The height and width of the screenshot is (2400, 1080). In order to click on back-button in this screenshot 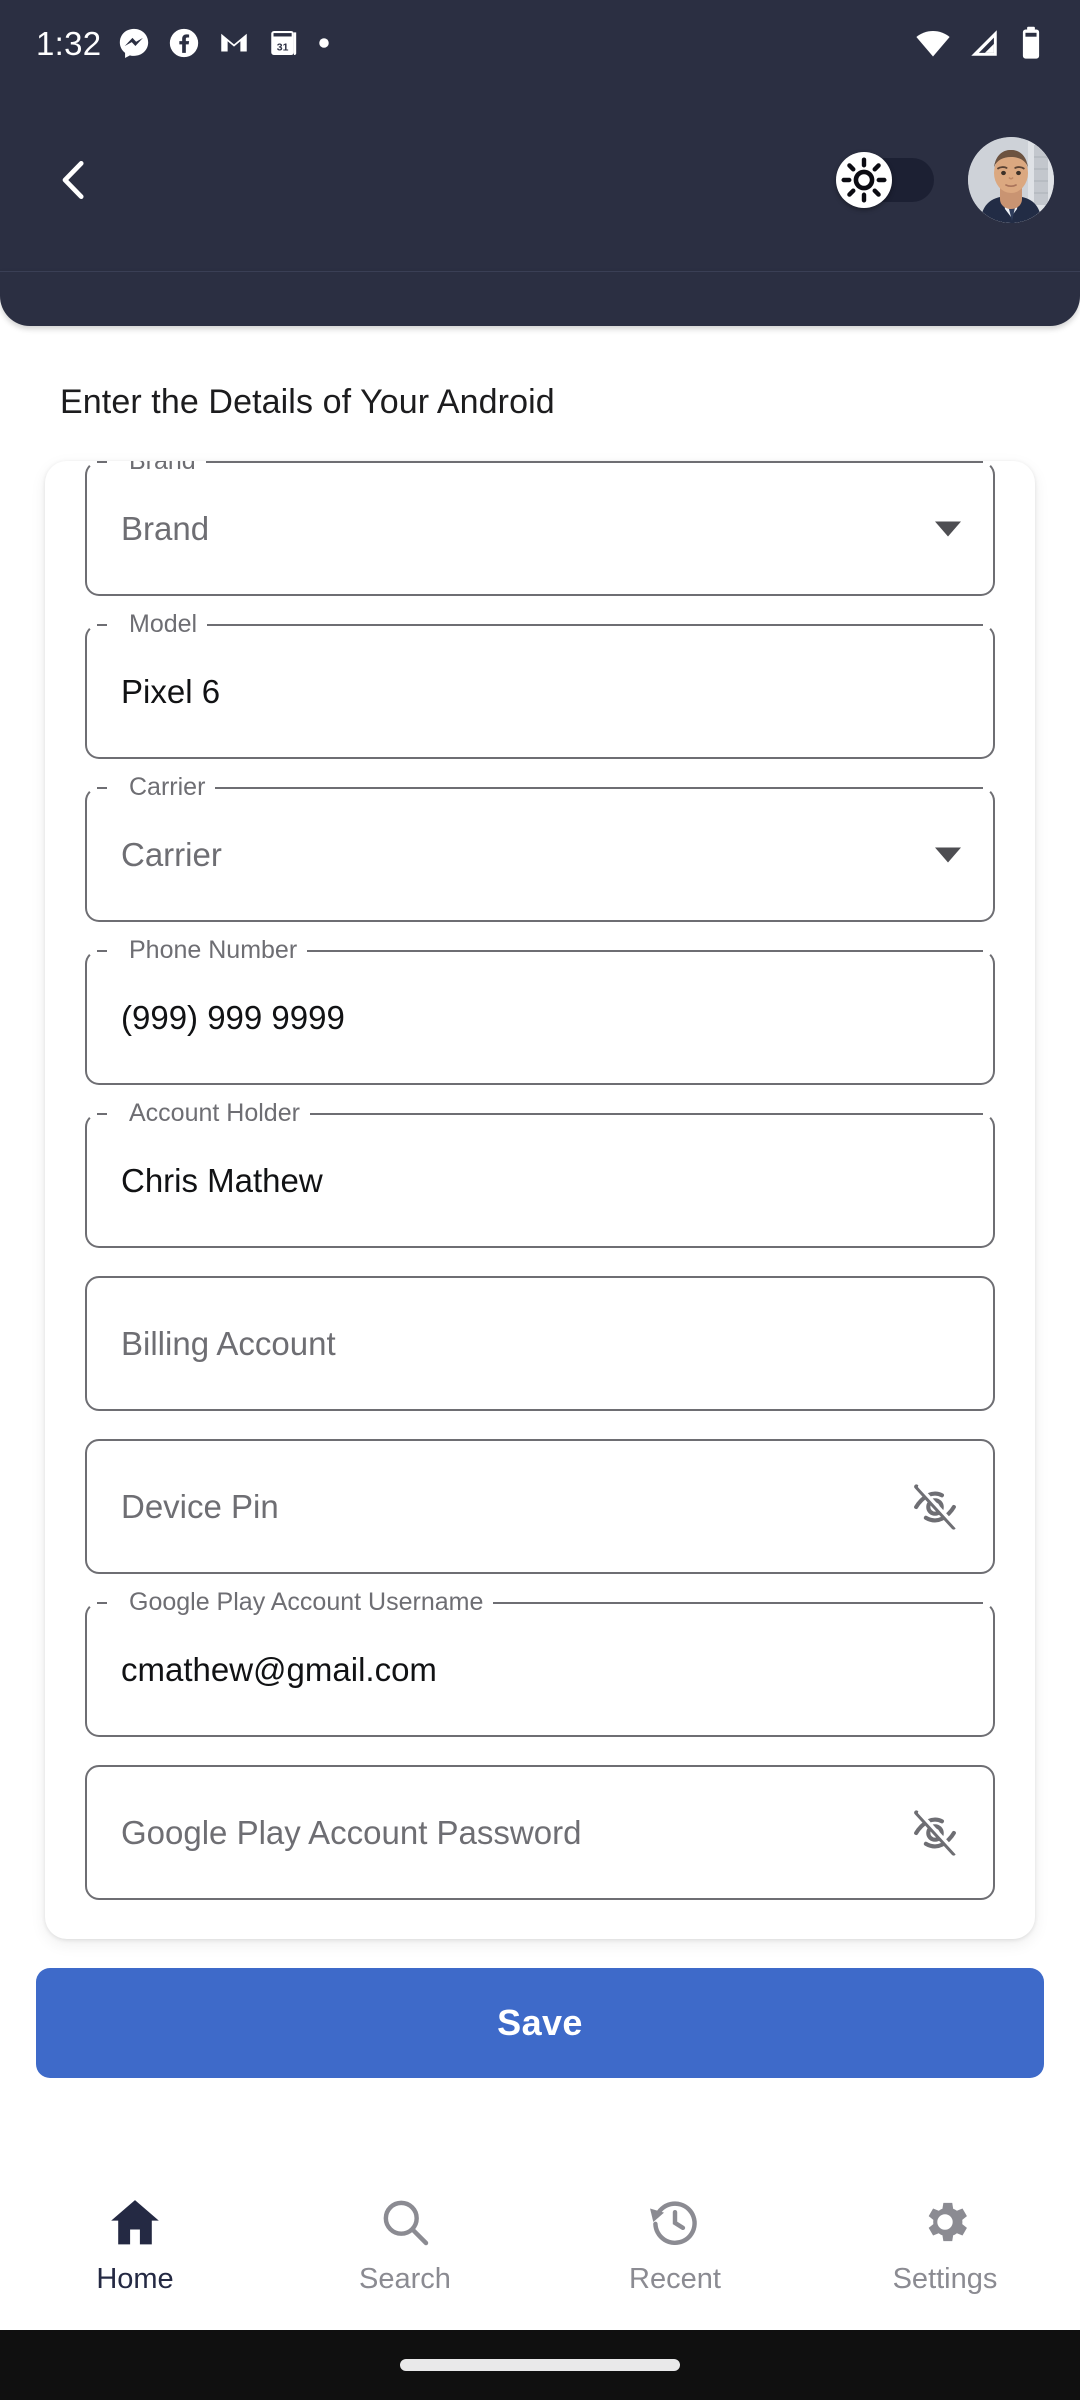, I will do `click(74, 180)`.